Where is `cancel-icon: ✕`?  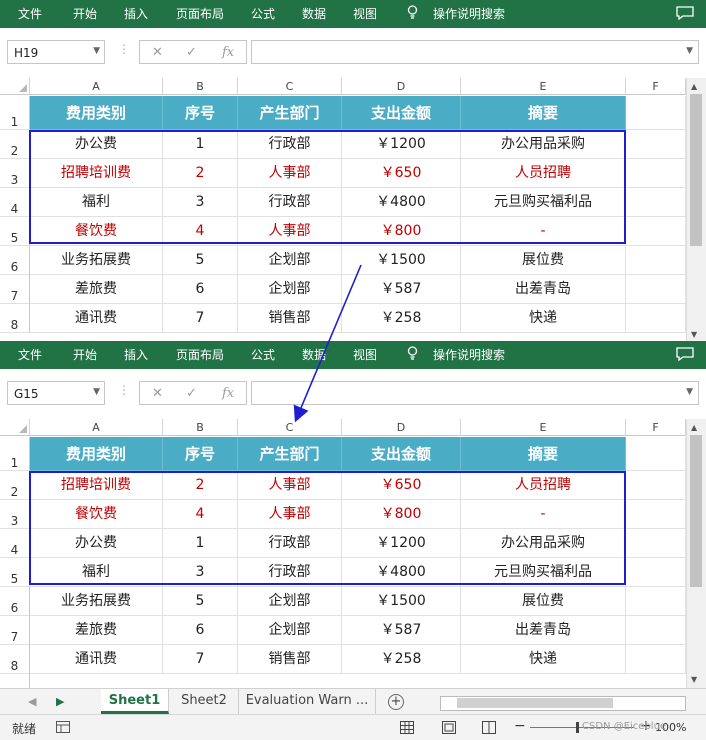
cancel-icon: ✕ is located at coordinates (157, 393).